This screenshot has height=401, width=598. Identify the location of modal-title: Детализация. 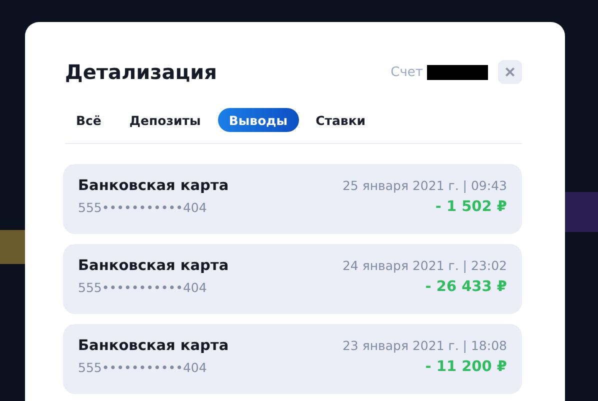
(141, 72).